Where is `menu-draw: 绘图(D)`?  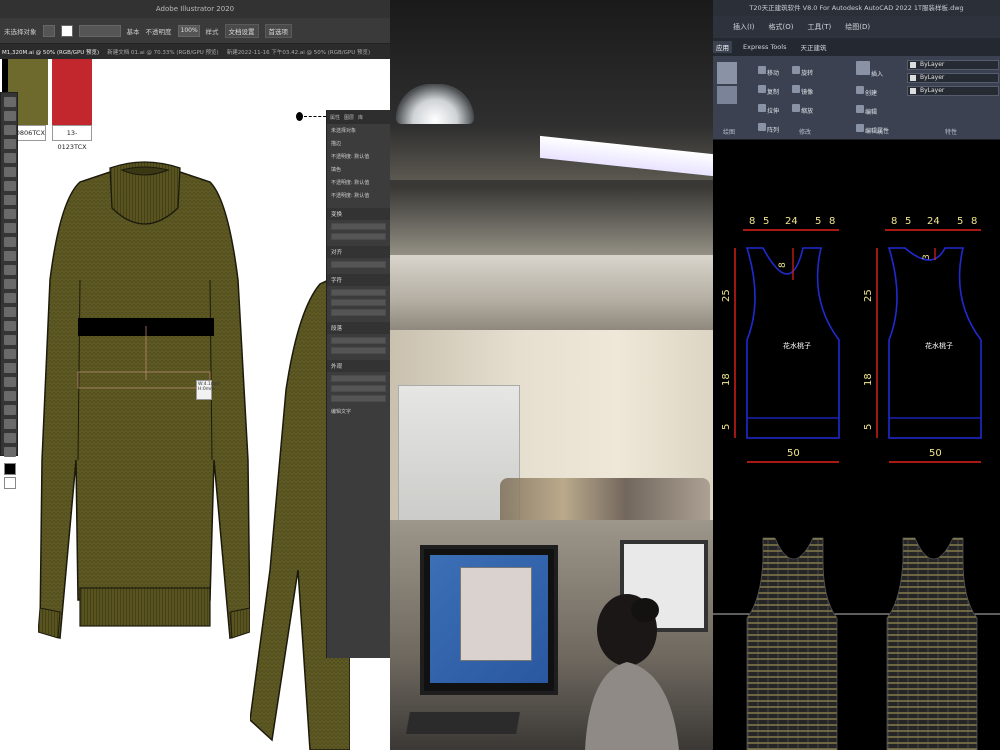 menu-draw: 绘图(D) is located at coordinates (857, 27).